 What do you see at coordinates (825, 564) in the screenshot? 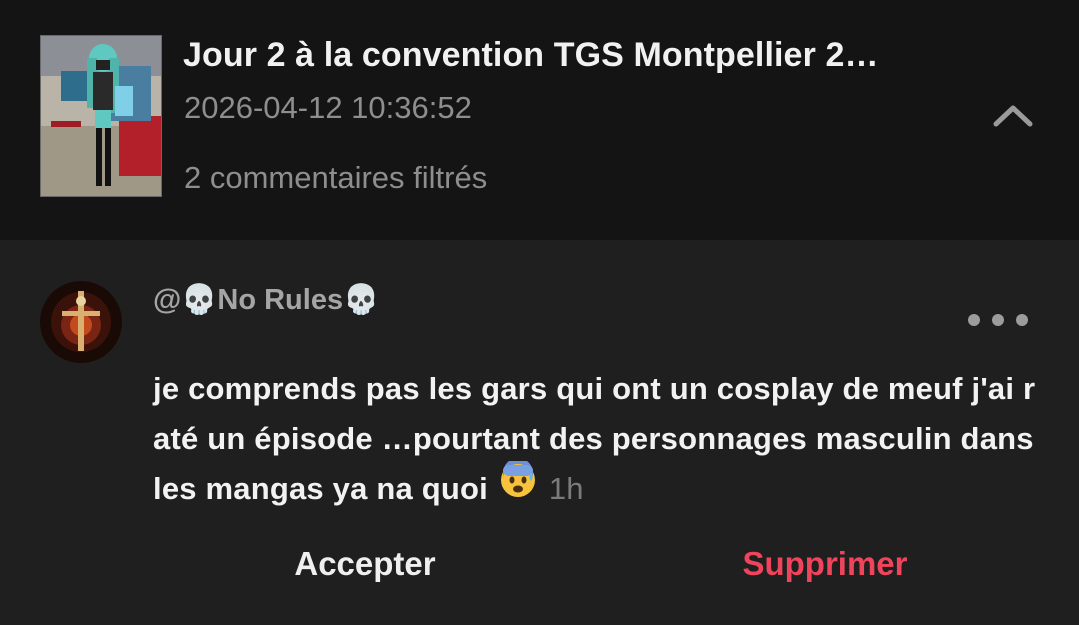
I see `delete-button: Supprimer` at bounding box center [825, 564].